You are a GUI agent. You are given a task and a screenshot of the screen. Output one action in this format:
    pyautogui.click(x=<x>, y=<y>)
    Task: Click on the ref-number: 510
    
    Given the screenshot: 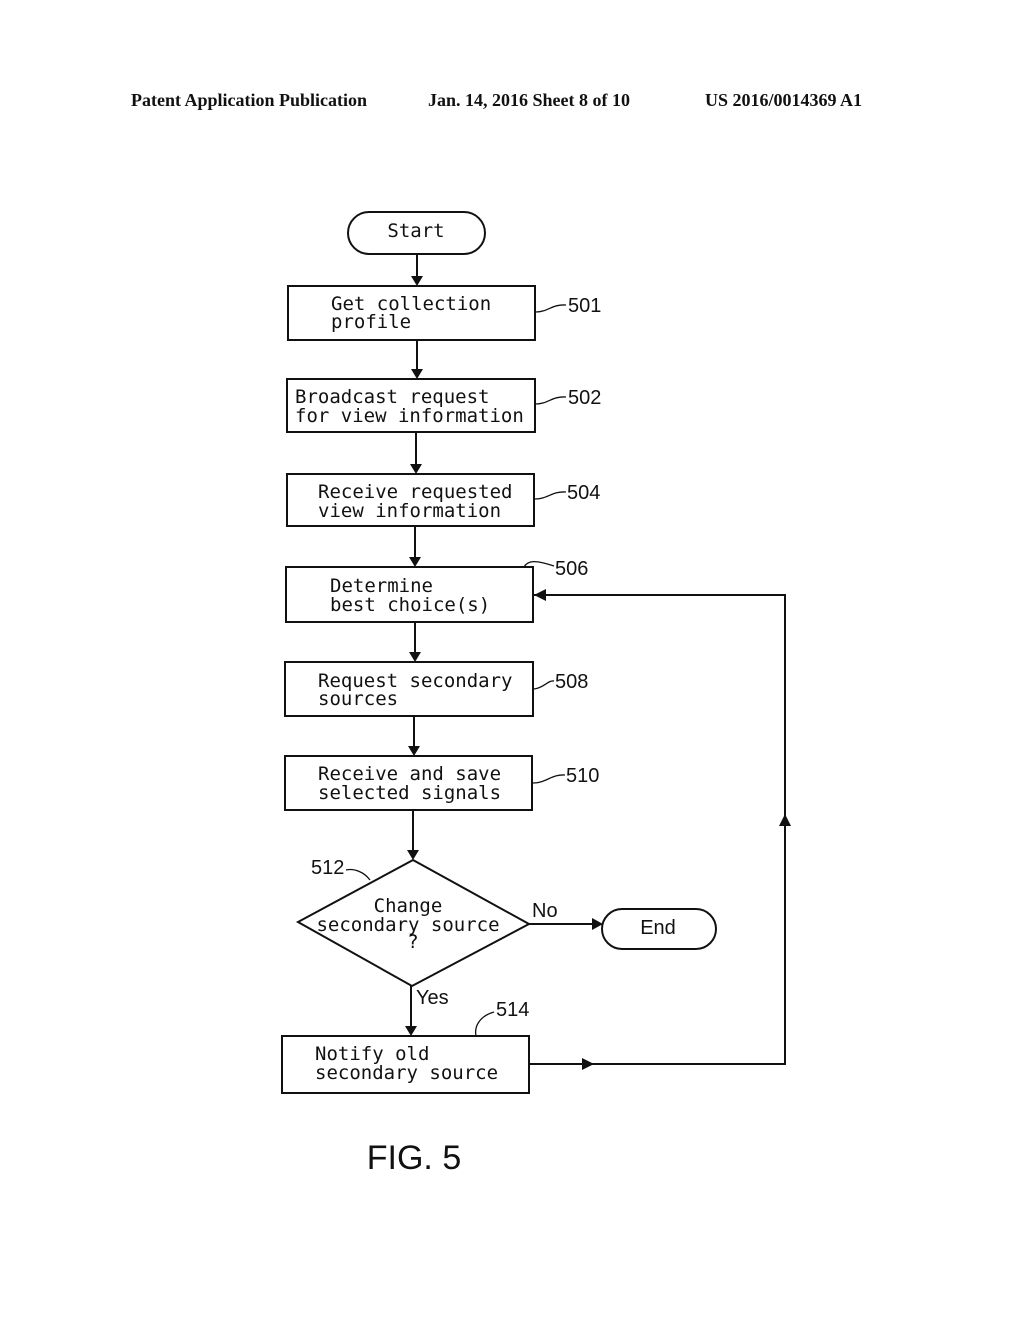 What is the action you would take?
    pyautogui.click(x=582, y=776)
    